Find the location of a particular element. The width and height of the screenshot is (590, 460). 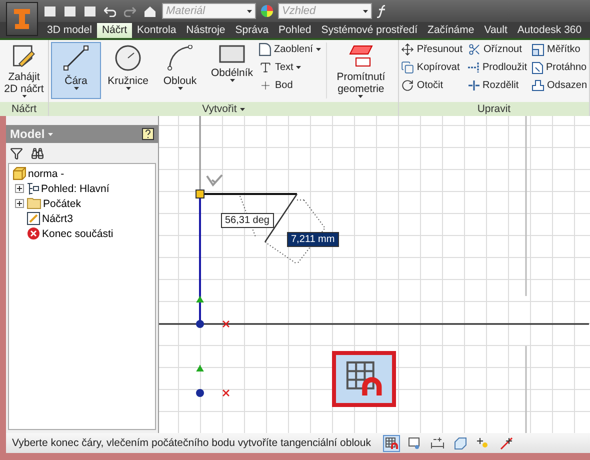

ribbon-small-button: Zaoblení is located at coordinates (290, 49).